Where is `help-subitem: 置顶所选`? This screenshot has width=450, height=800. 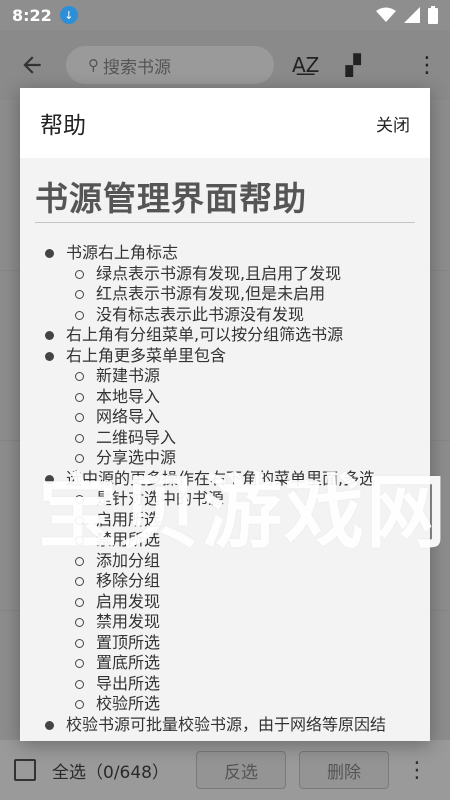
help-subitem: 置顶所选 is located at coordinates (240, 643).